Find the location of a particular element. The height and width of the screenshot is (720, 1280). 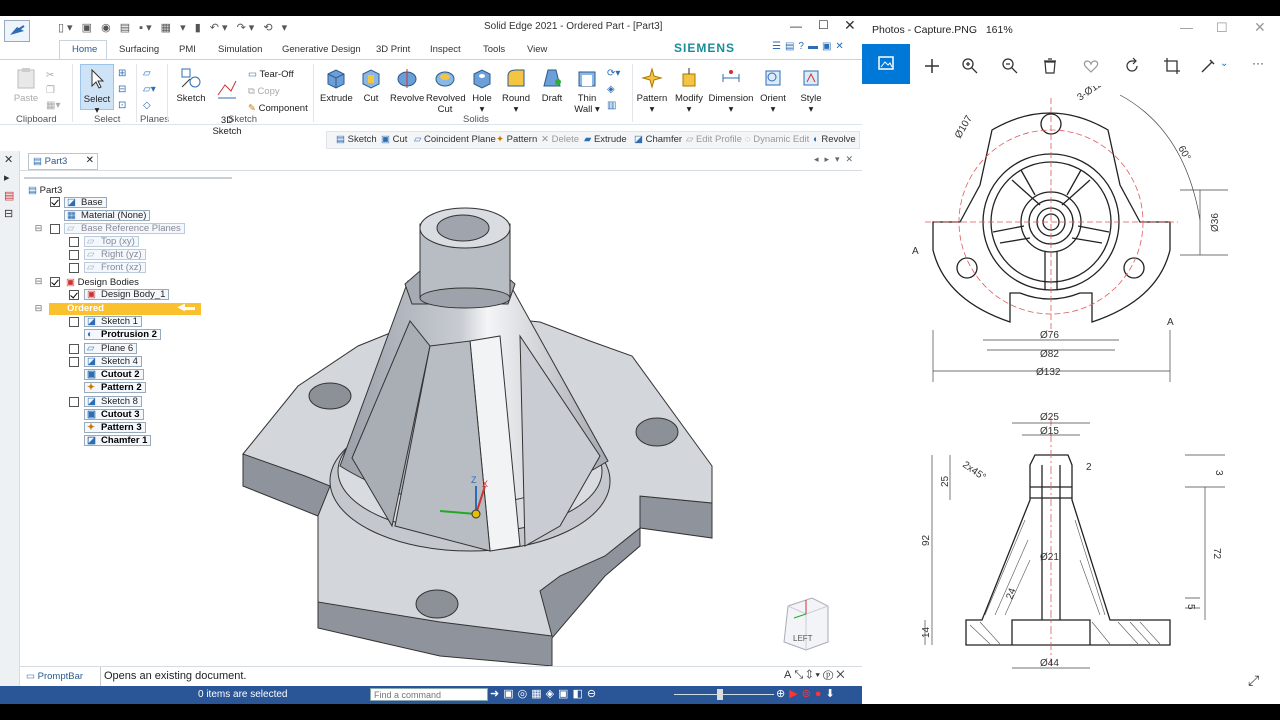

style-button: Style ▾ is located at coordinates (811, 90).